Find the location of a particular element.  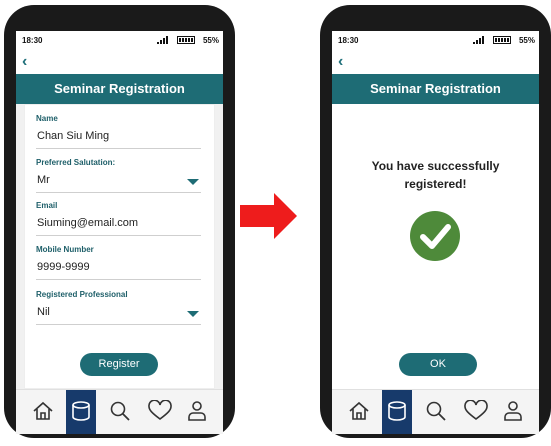

checkmark-icon is located at coordinates (435, 236).